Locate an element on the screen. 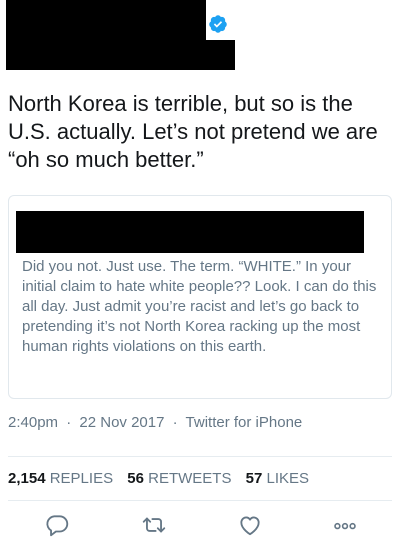  tweet-stats: 2,154 REPLIES 56 RETWEETS 57 LIKES is located at coordinates (200, 478).